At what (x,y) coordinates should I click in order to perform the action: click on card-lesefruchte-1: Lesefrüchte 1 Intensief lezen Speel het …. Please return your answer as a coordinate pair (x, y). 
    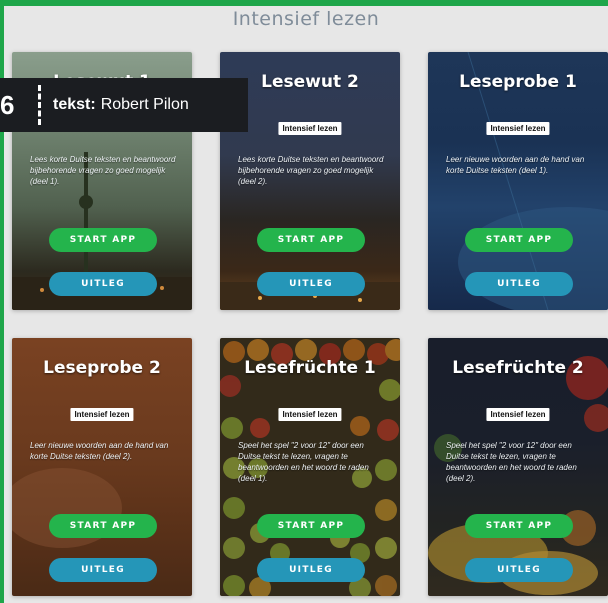
    Looking at the image, I should click on (310, 467).